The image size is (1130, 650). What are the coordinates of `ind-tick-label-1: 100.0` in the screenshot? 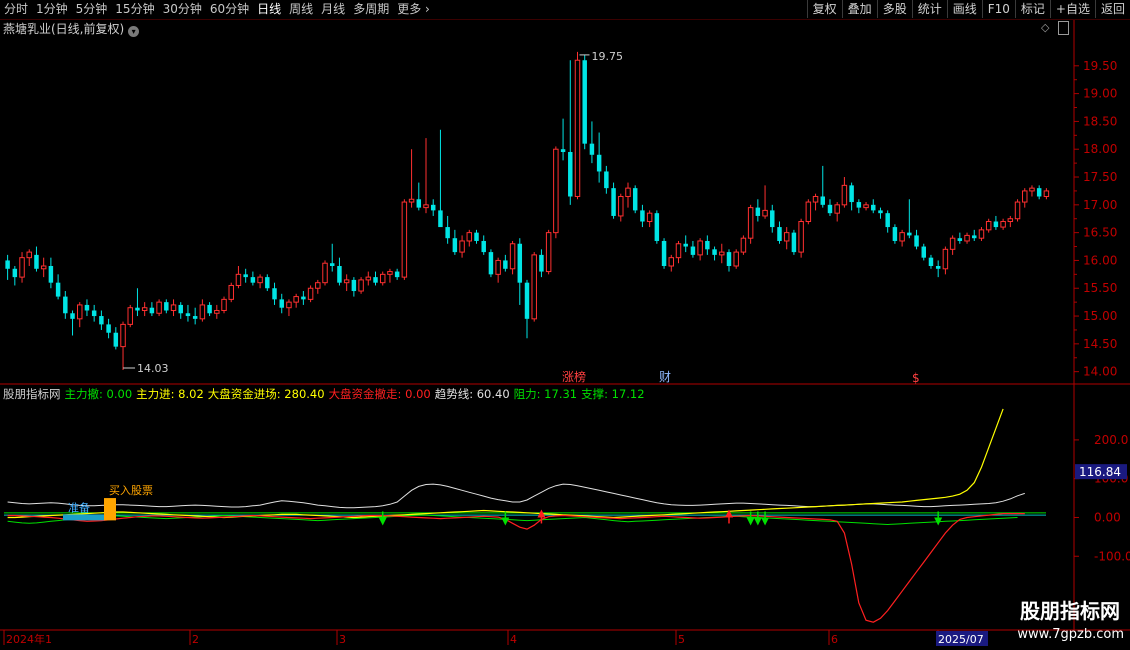 It's located at (1111, 479).